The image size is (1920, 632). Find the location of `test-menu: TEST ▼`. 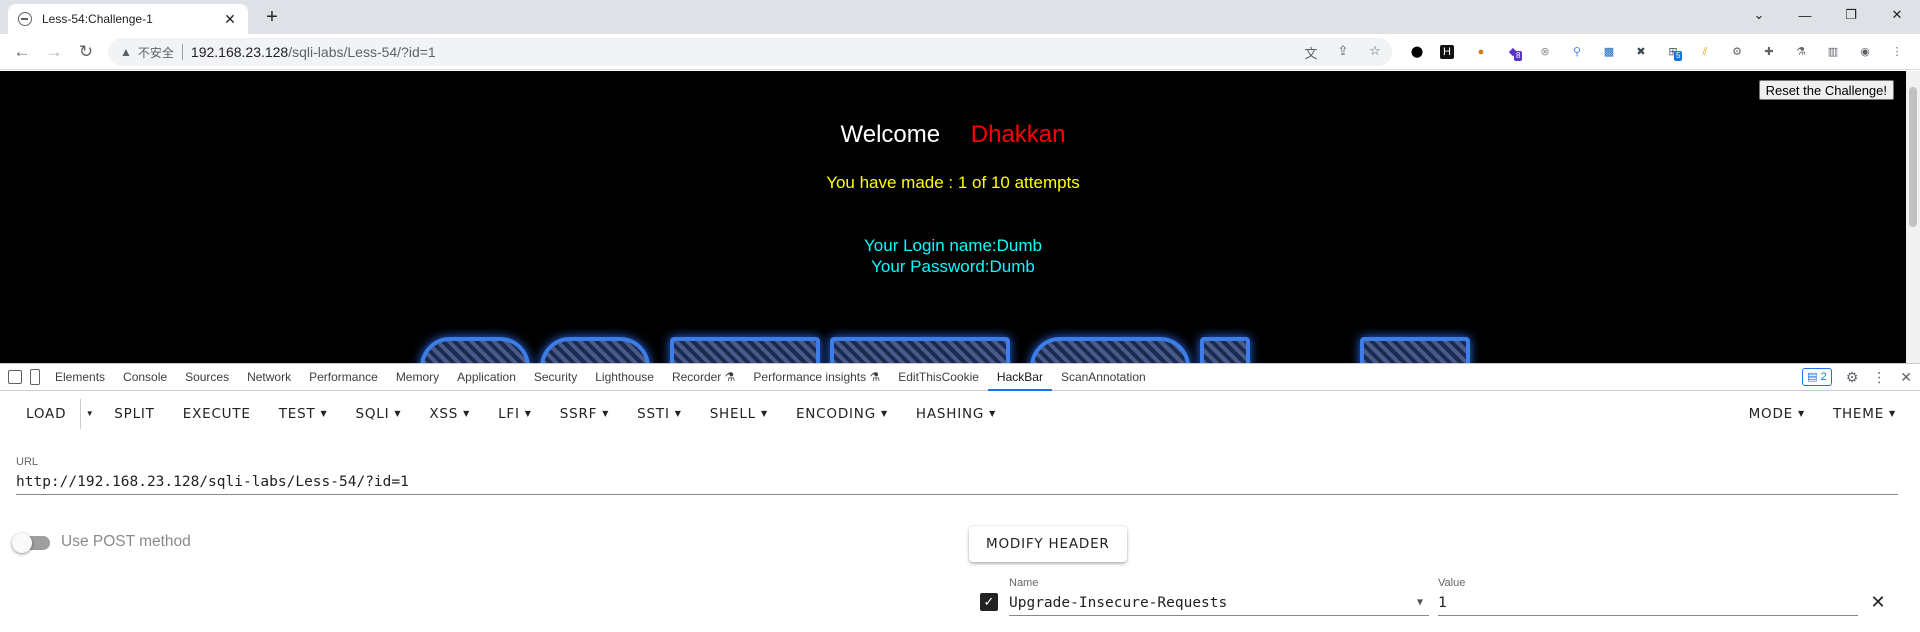

test-menu: TEST ▼ is located at coordinates (303, 414).